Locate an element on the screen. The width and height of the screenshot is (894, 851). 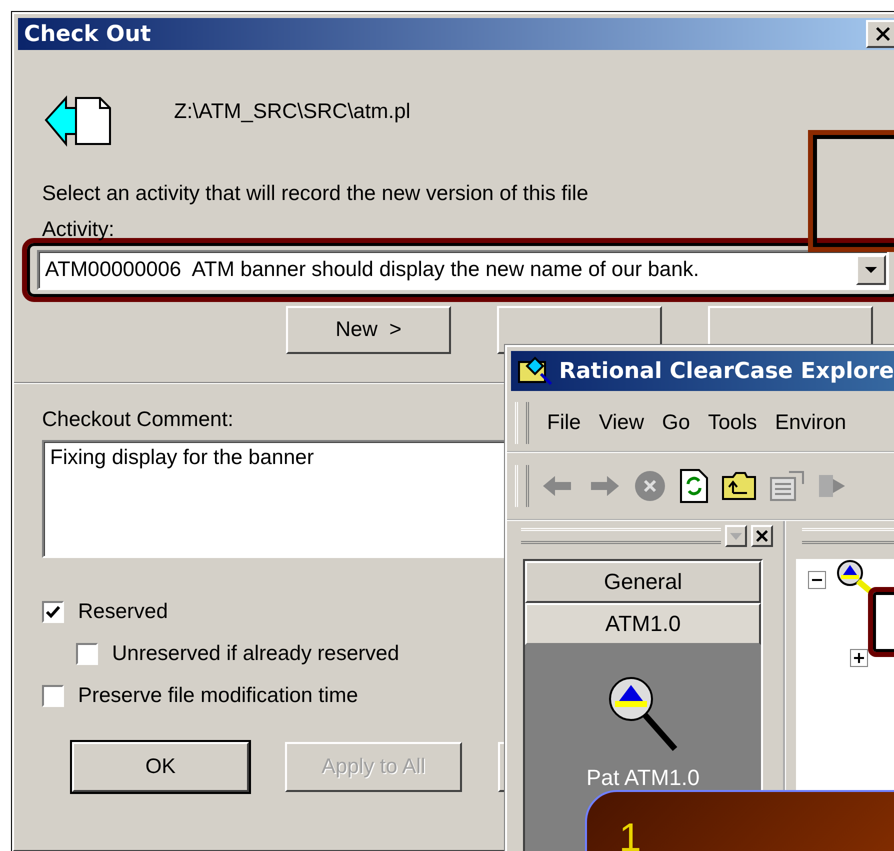
pane-header-grip is located at coordinates (621, 536).